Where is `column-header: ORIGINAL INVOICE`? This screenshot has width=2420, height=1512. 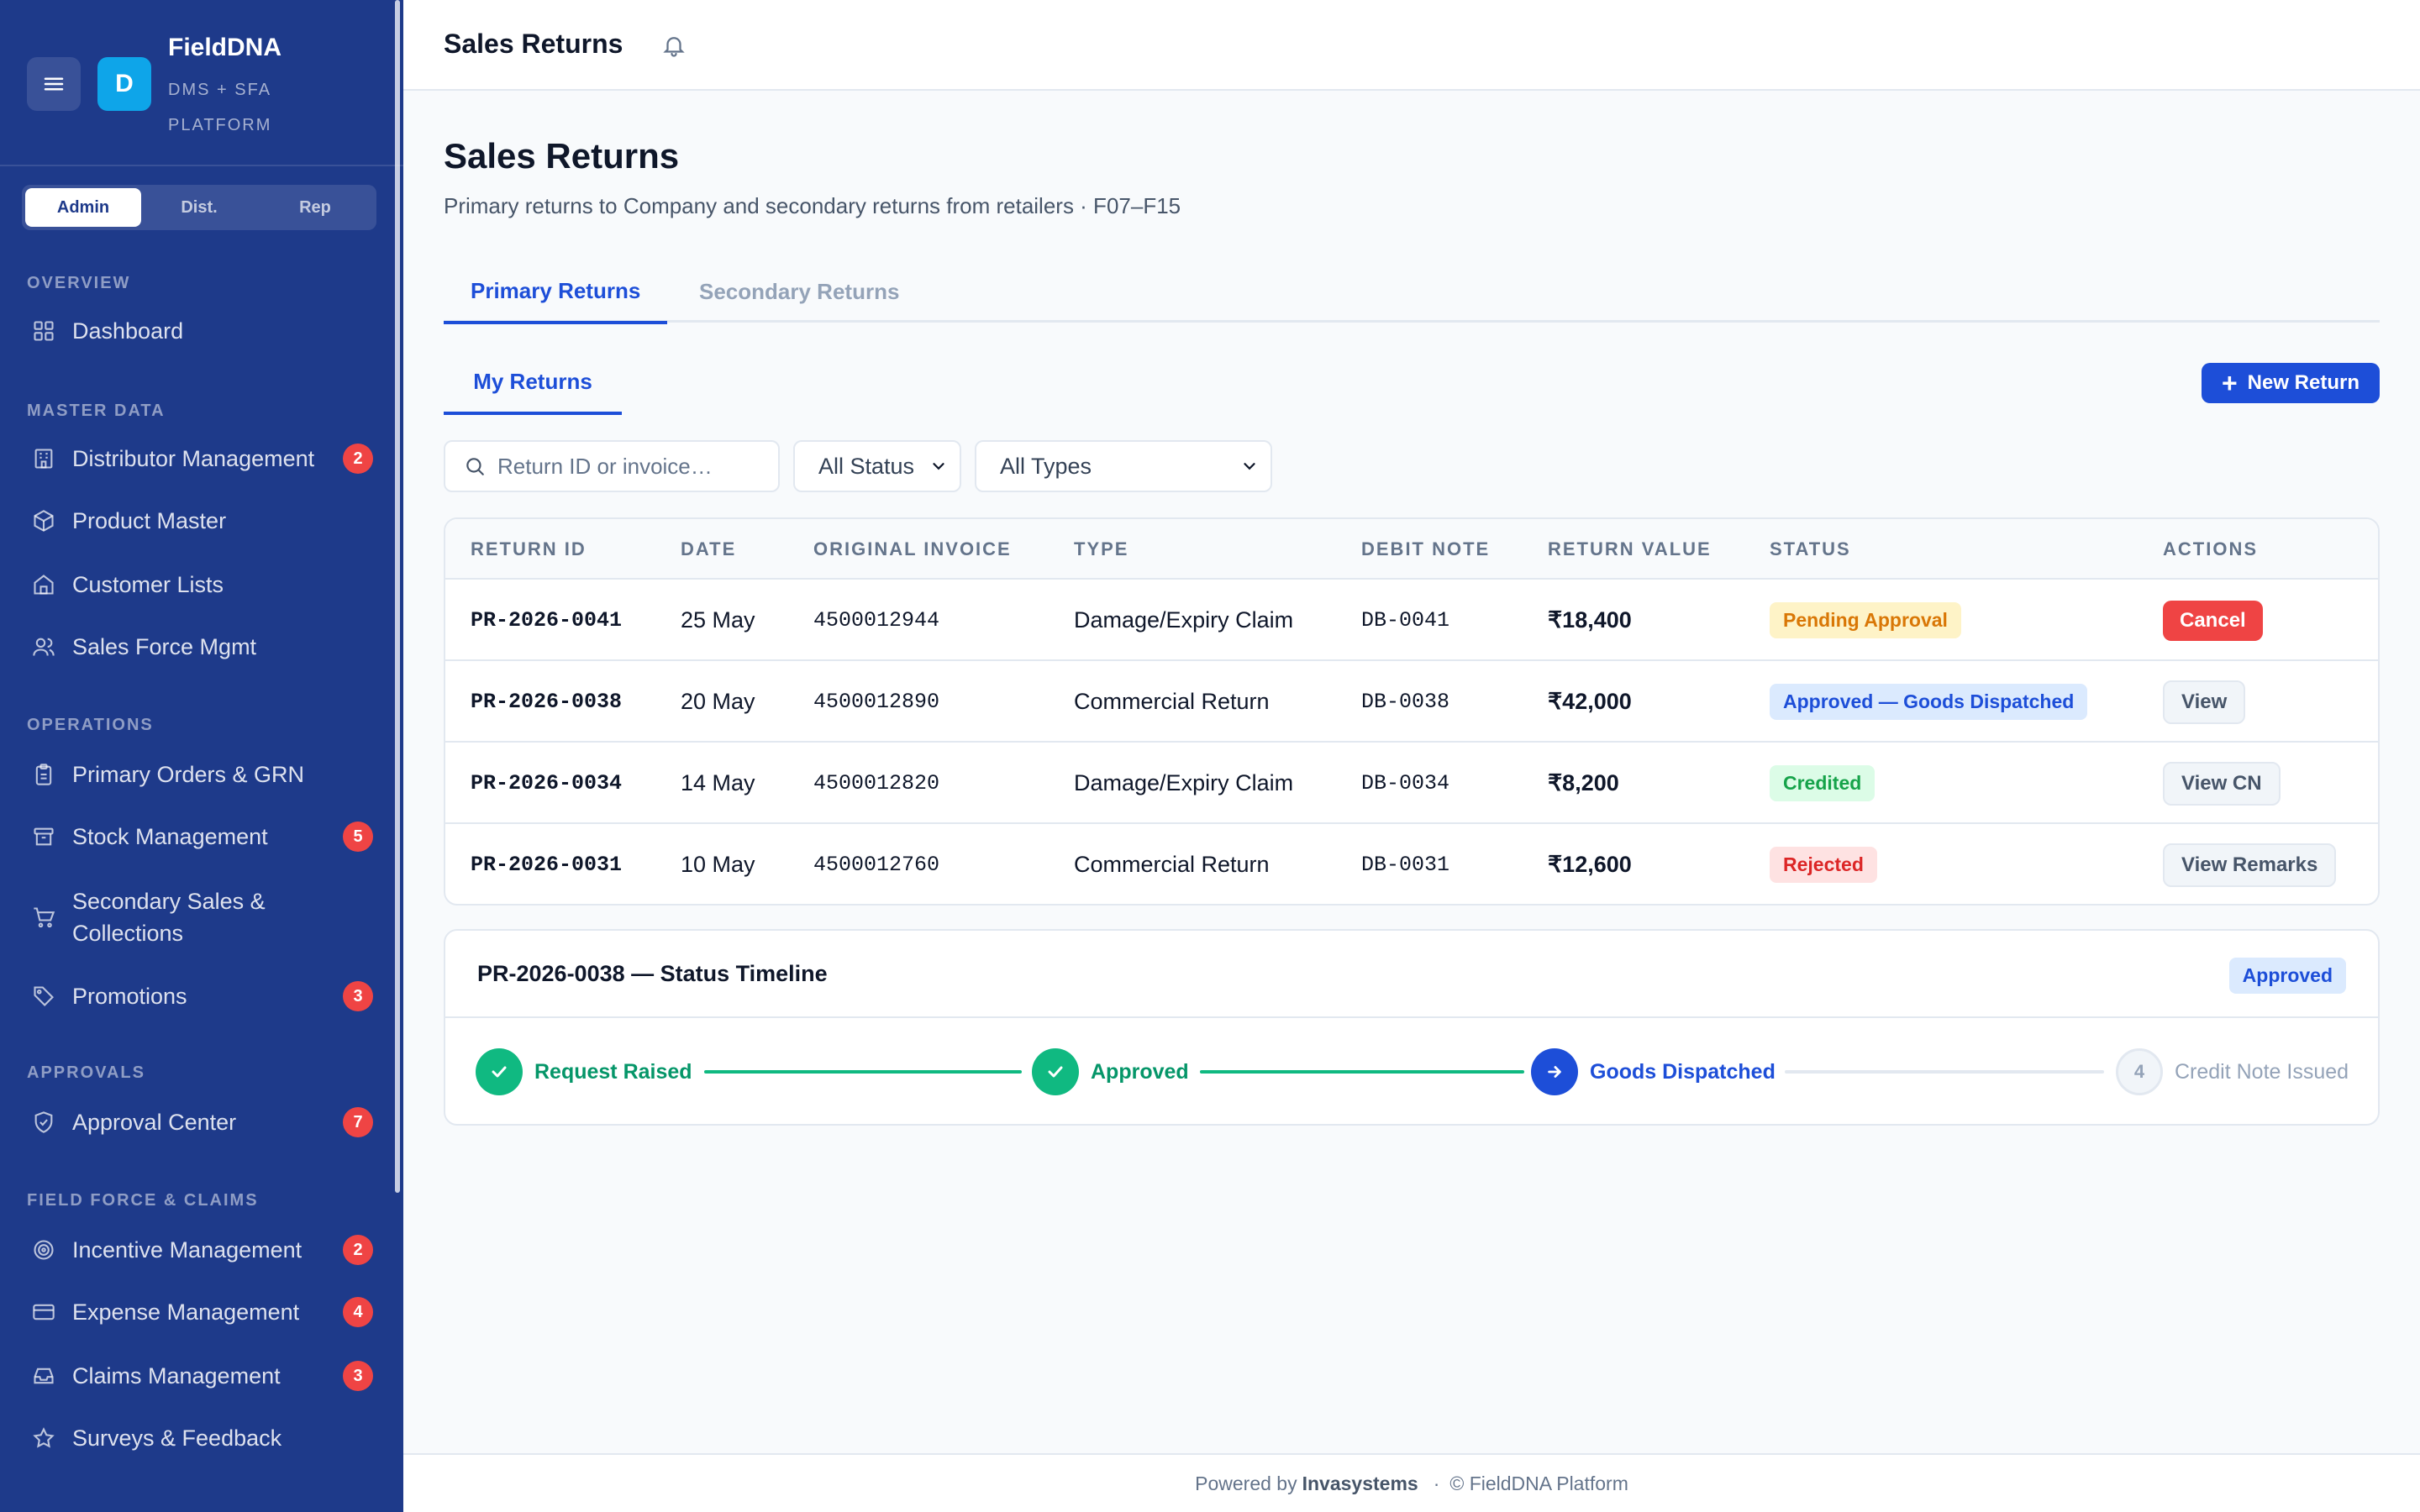
column-header: ORIGINAL INVOICE is located at coordinates (912, 548).